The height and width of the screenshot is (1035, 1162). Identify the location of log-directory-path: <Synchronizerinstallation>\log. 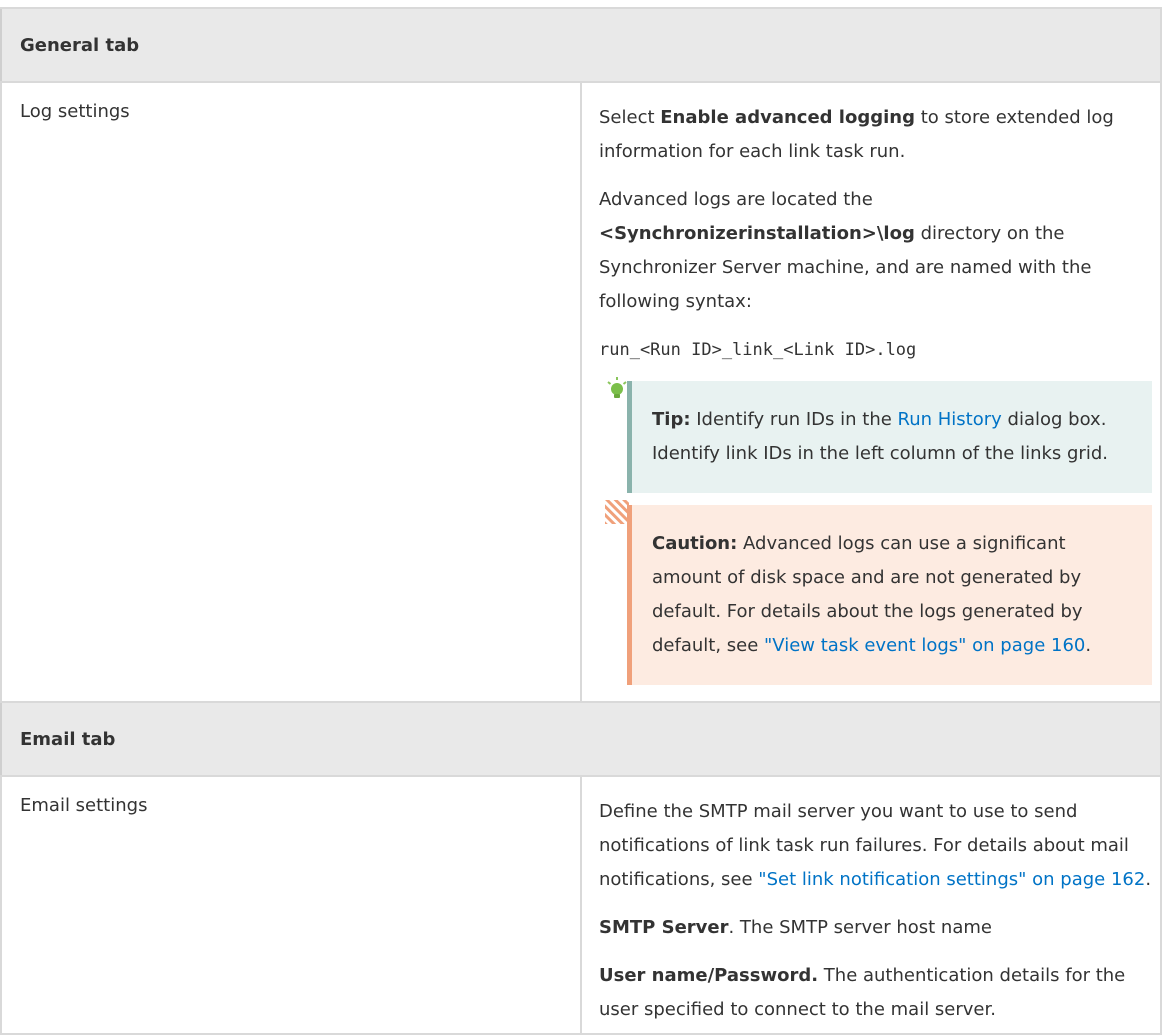
(757, 233).